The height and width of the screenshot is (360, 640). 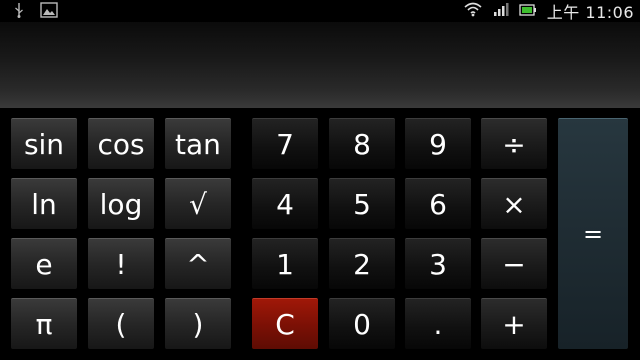 I want to click on digit-1-button: 1, so click(x=285, y=263).